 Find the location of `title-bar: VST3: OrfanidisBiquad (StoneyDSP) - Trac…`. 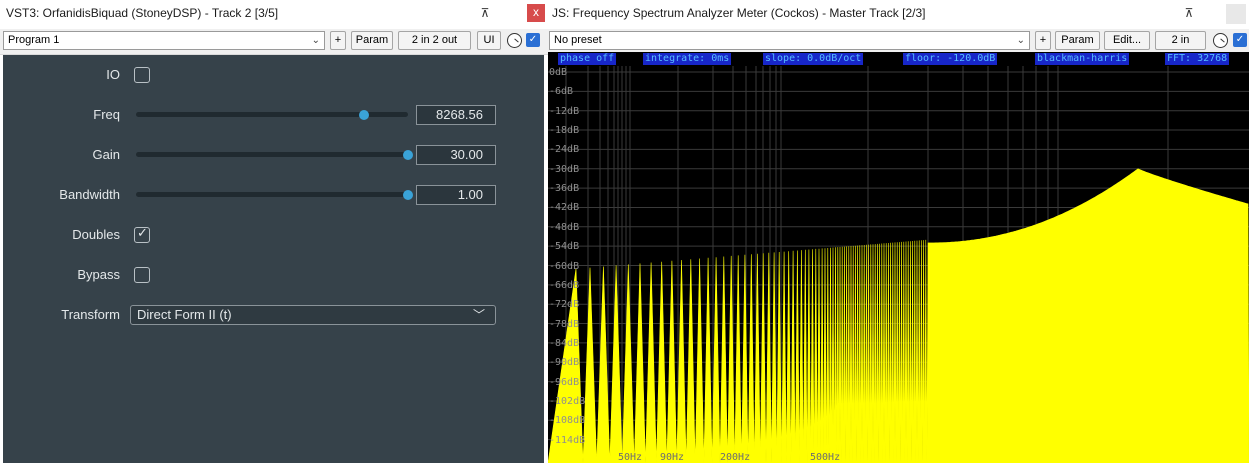

title-bar: VST3: OrfanidisBiquad (StoneyDSP) - Trac… is located at coordinates (273, 14).